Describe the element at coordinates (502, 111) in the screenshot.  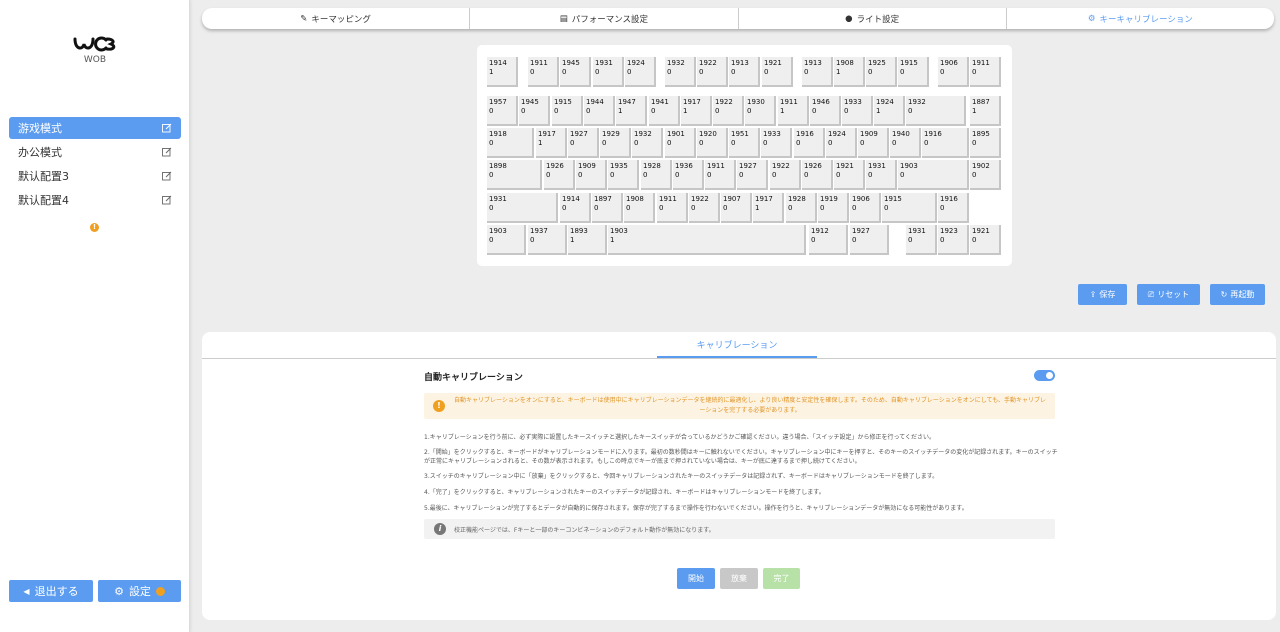
I see `key: 1957 0` at that location.